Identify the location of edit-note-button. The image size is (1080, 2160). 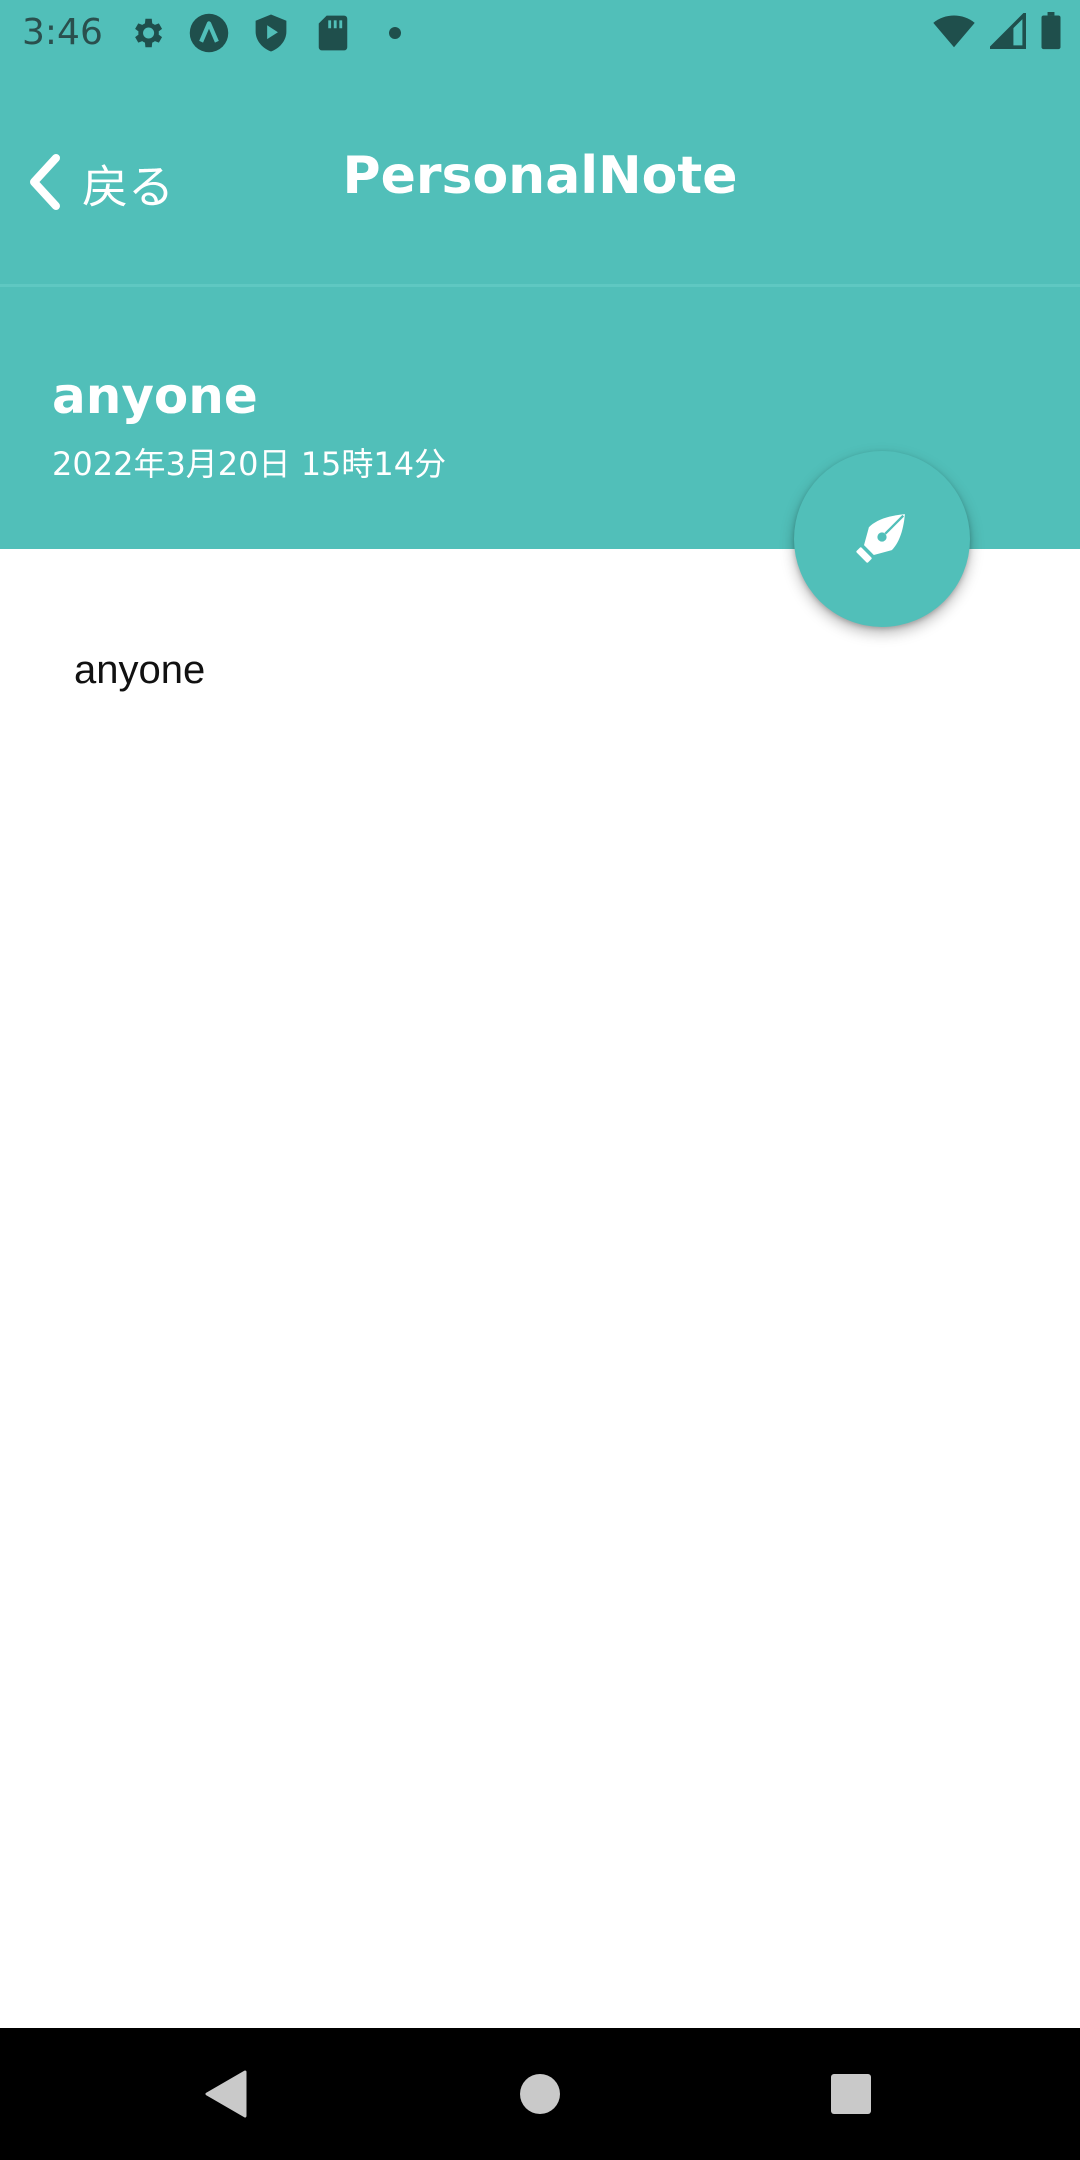
(882, 539).